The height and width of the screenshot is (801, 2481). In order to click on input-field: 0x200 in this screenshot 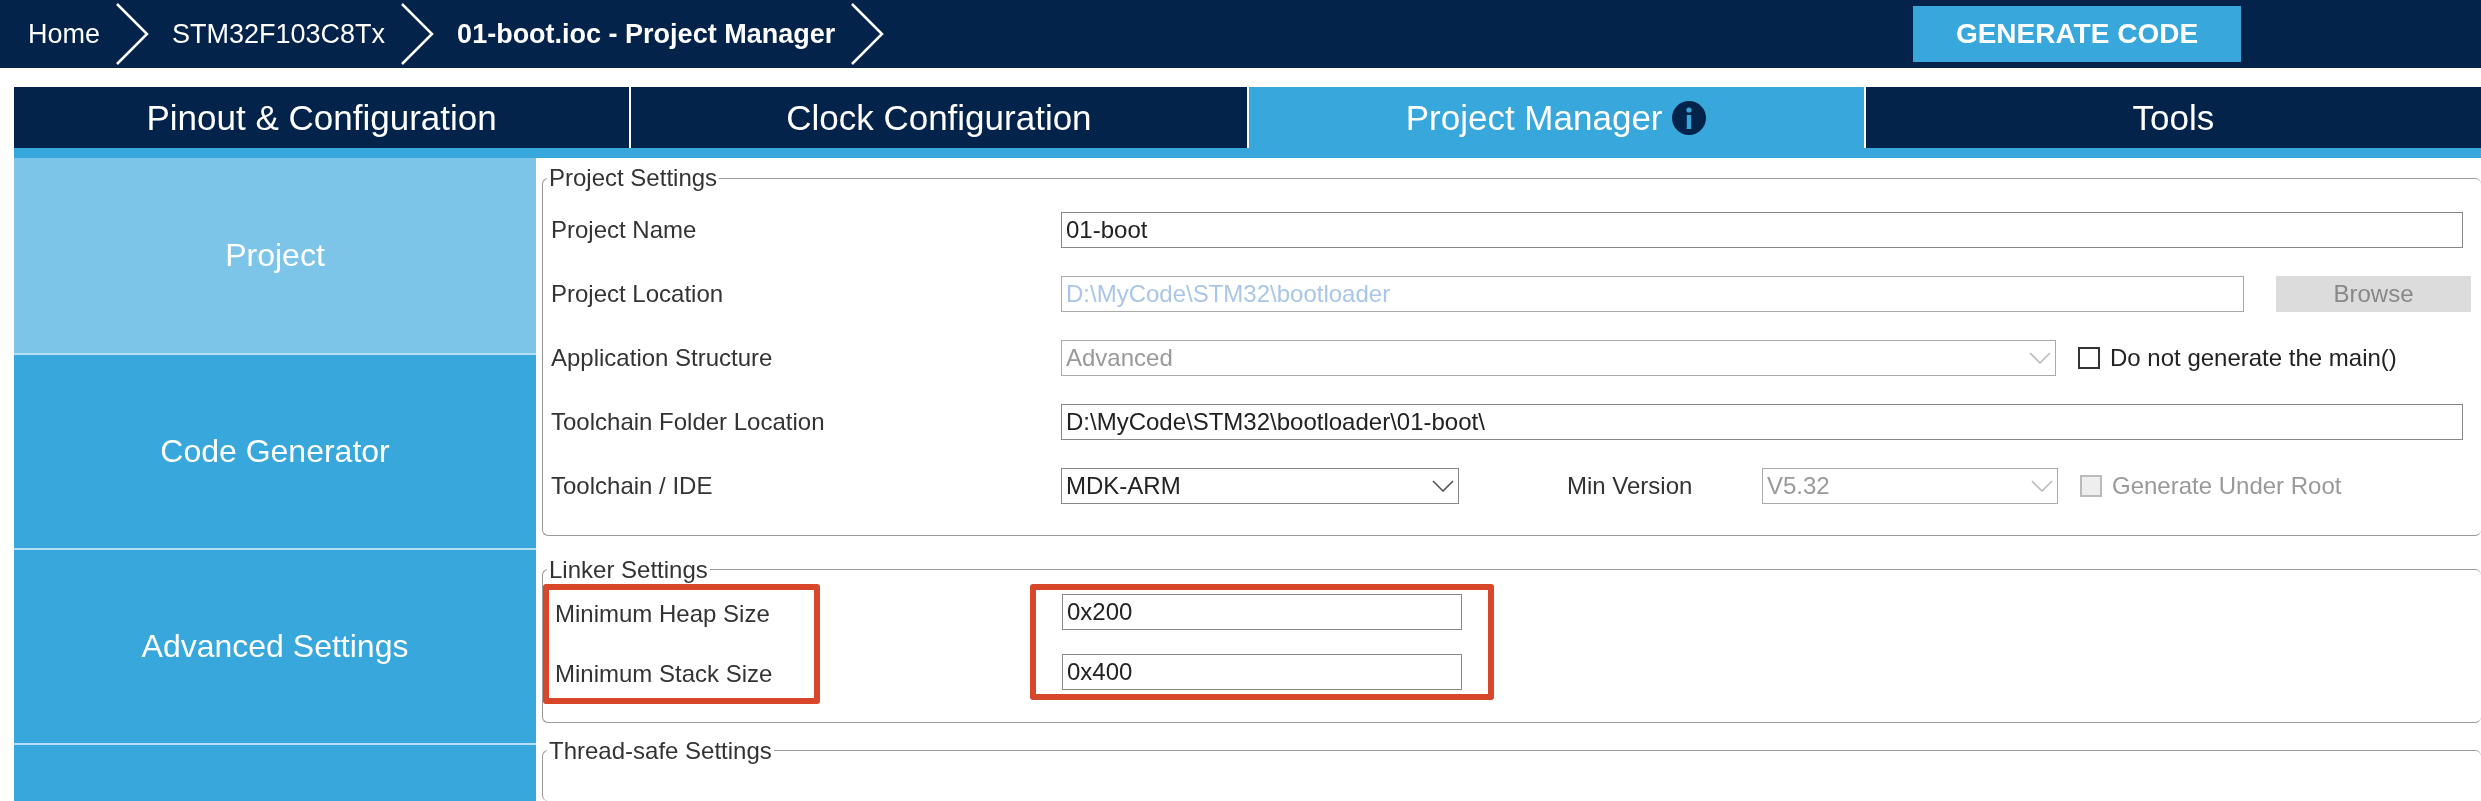, I will do `click(1262, 612)`.